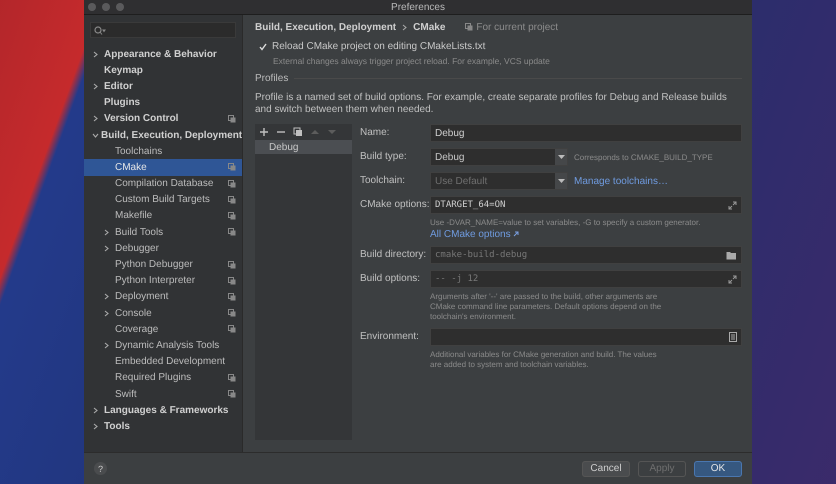 This screenshot has width=836, height=484. Describe the element at coordinates (163, 362) in the screenshot. I see `sidebar-item: Embedded Development` at that location.